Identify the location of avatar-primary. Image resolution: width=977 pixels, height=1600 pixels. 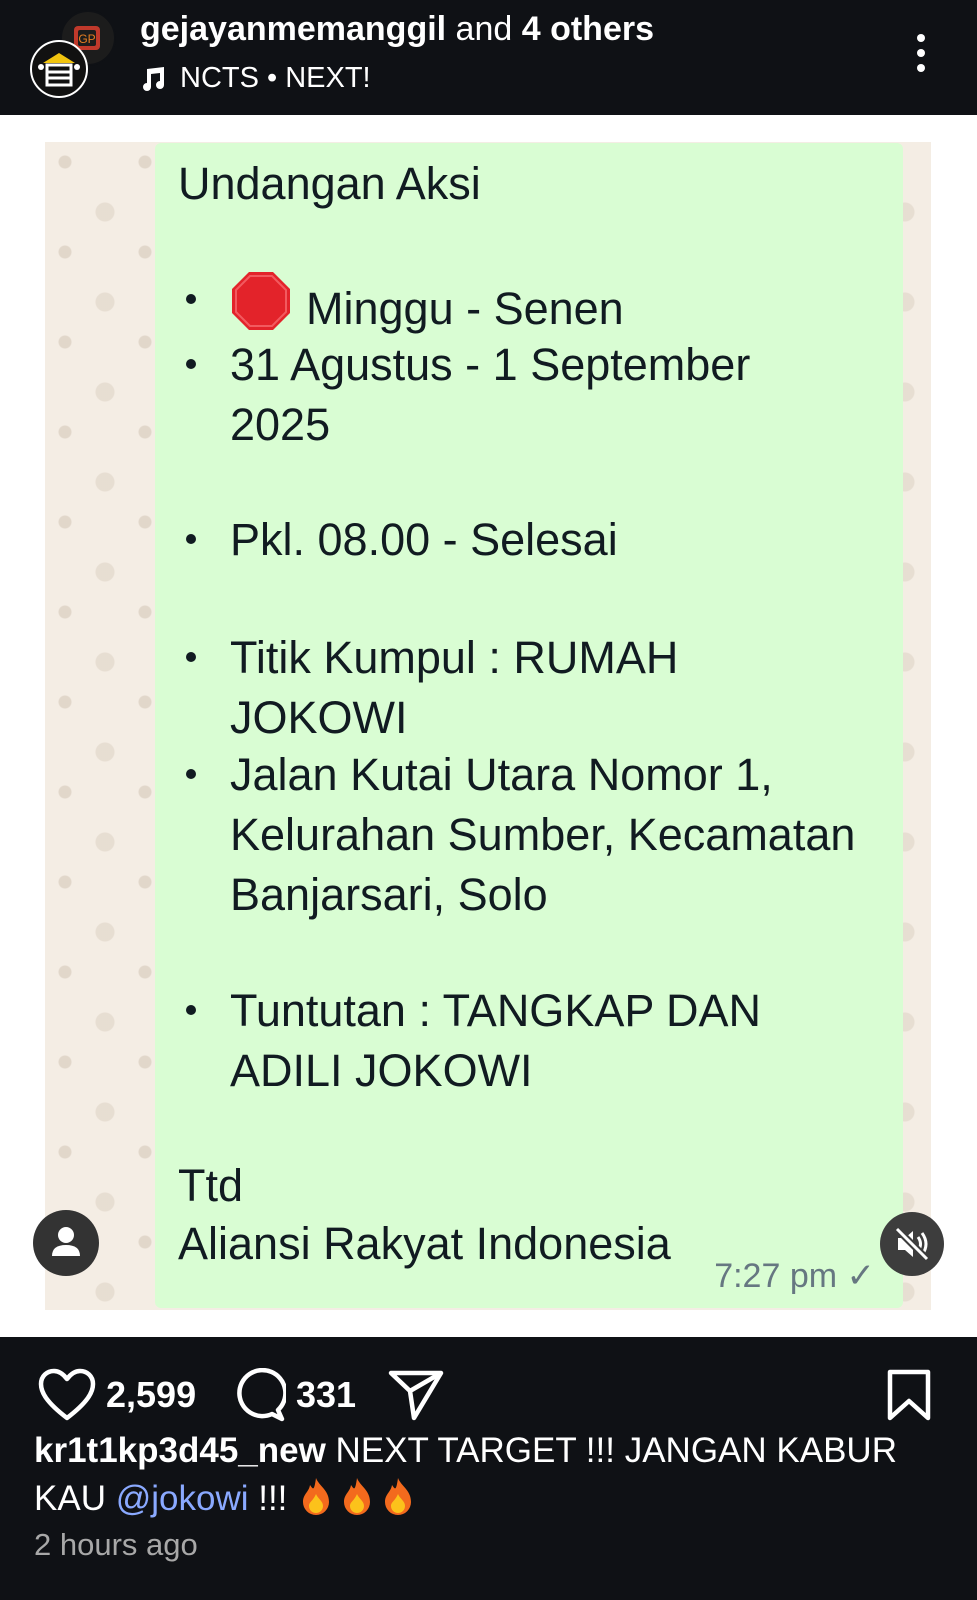
(59, 69).